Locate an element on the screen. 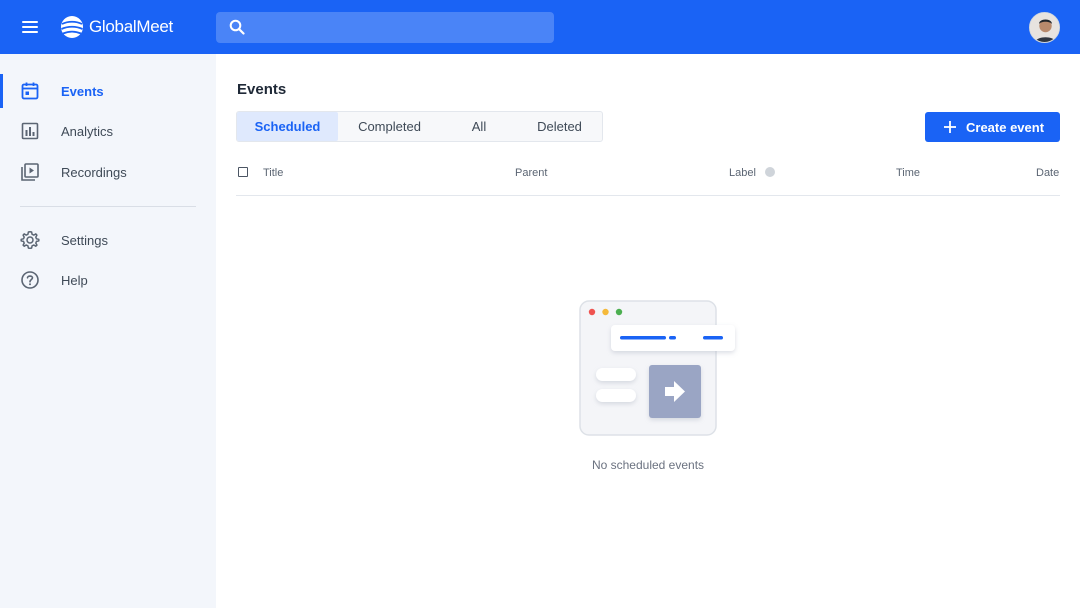 The width and height of the screenshot is (1080, 608). sidebar-item-recordings: Recordings is located at coordinates (108, 172).